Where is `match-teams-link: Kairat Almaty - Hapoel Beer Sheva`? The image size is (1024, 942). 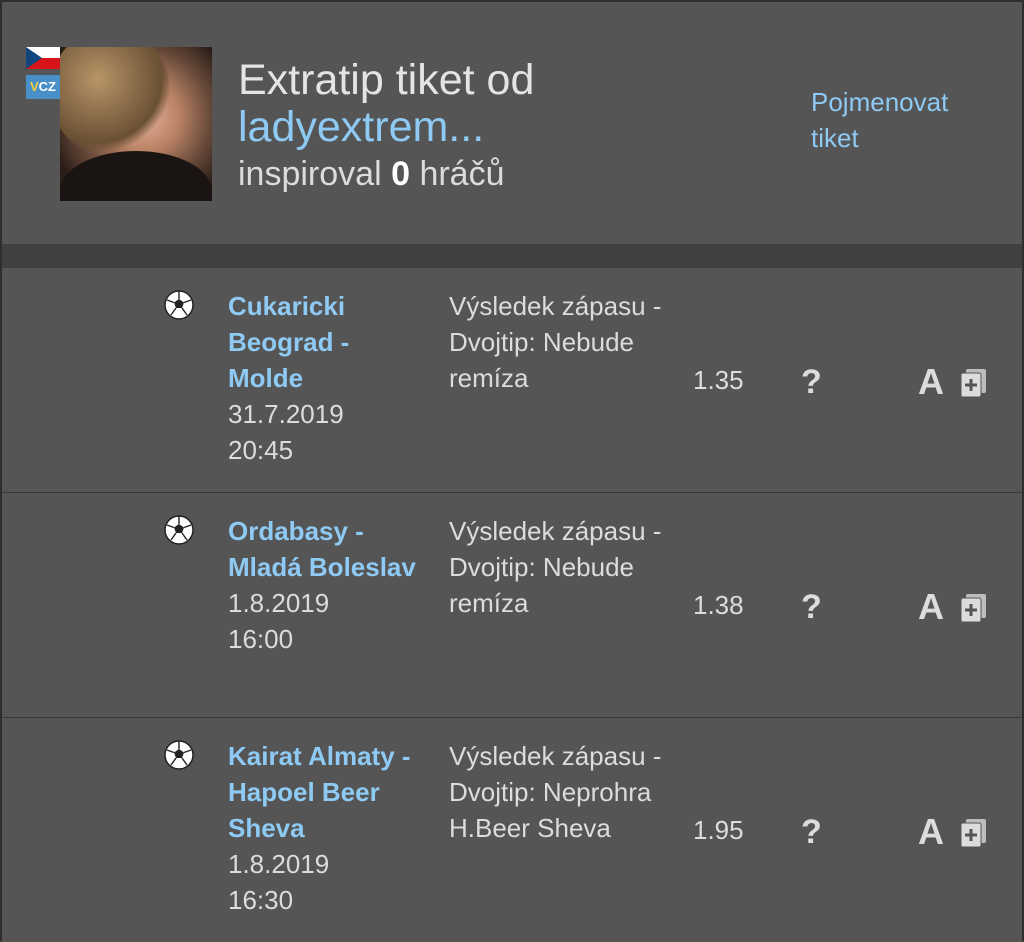
match-teams-link: Kairat Almaty - Hapoel Beer Sheva is located at coordinates (328, 792).